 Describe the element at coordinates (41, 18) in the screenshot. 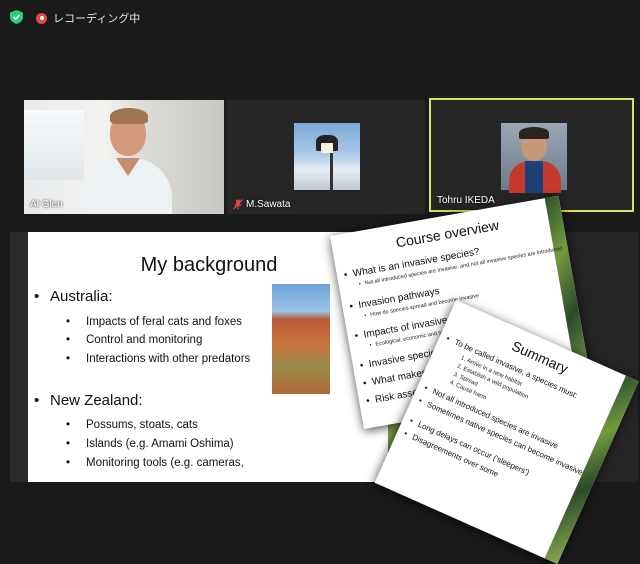

I see `recording-icon` at that location.